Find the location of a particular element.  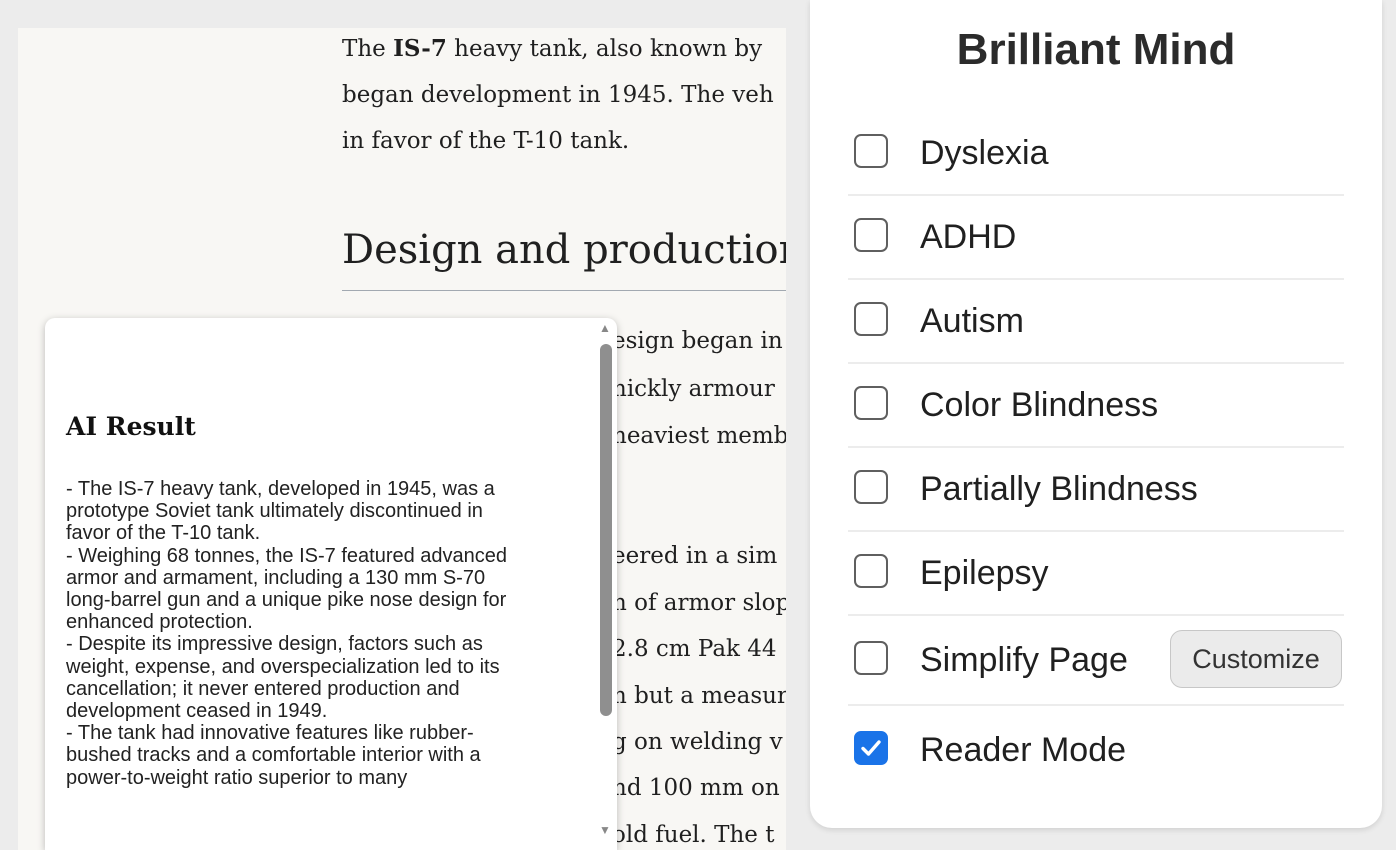

ai-result-title: AI Result is located at coordinates (131, 426).